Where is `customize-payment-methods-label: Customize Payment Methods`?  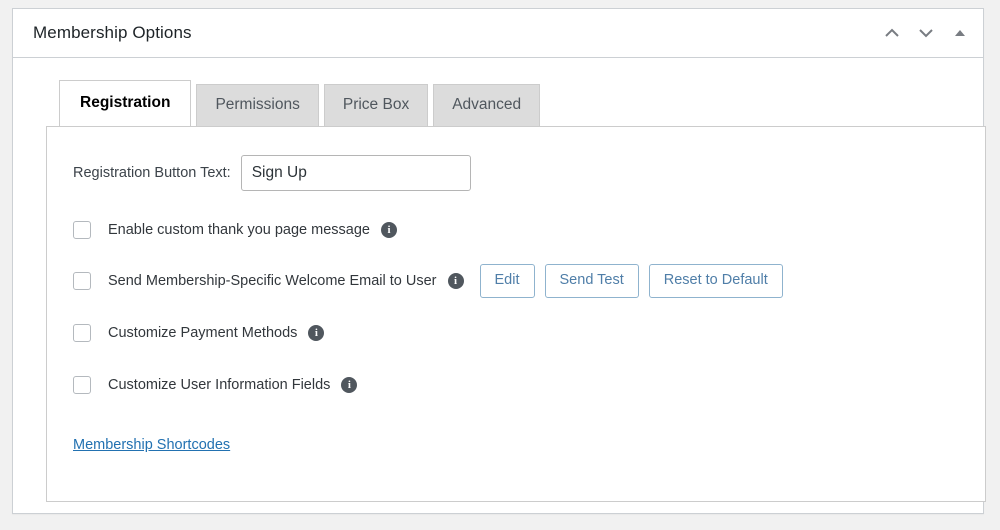 customize-payment-methods-label: Customize Payment Methods is located at coordinates (203, 333).